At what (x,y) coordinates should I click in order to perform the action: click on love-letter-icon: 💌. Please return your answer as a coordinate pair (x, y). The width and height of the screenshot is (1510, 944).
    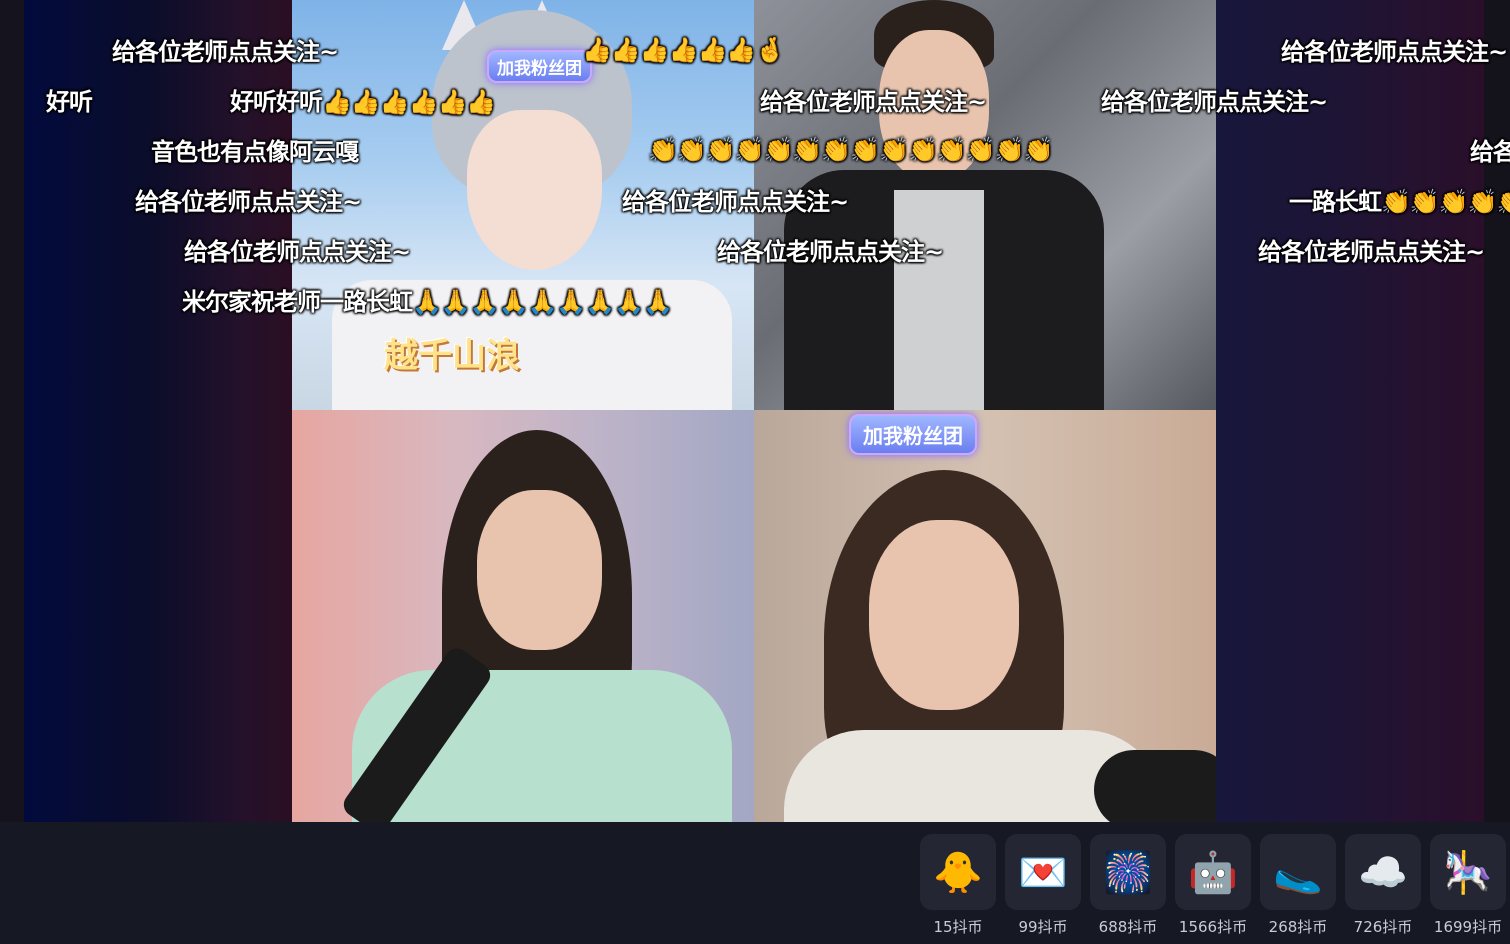
    Looking at the image, I should click on (1043, 872).